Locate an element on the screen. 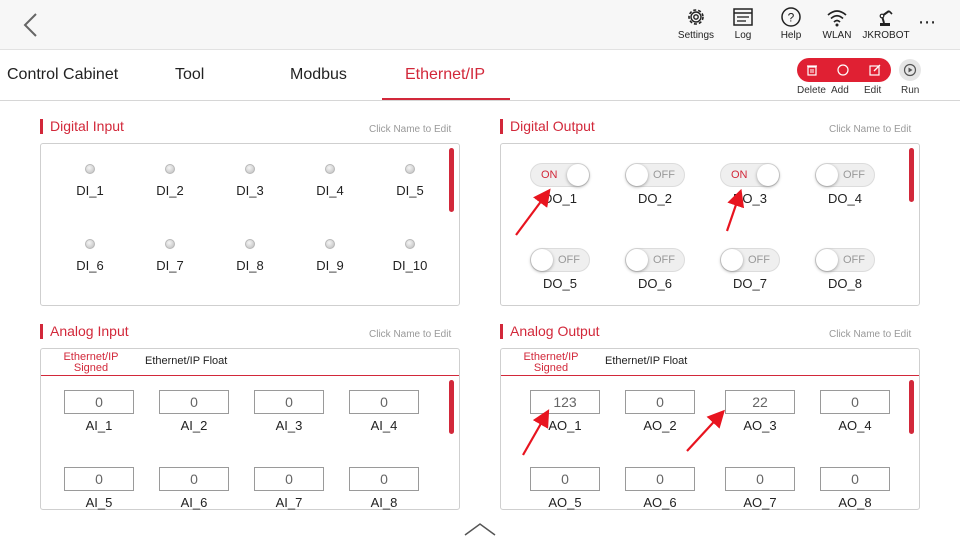 This screenshot has width=960, height=540. tab-control-cabinet: Control Cabinet is located at coordinates (62, 75).